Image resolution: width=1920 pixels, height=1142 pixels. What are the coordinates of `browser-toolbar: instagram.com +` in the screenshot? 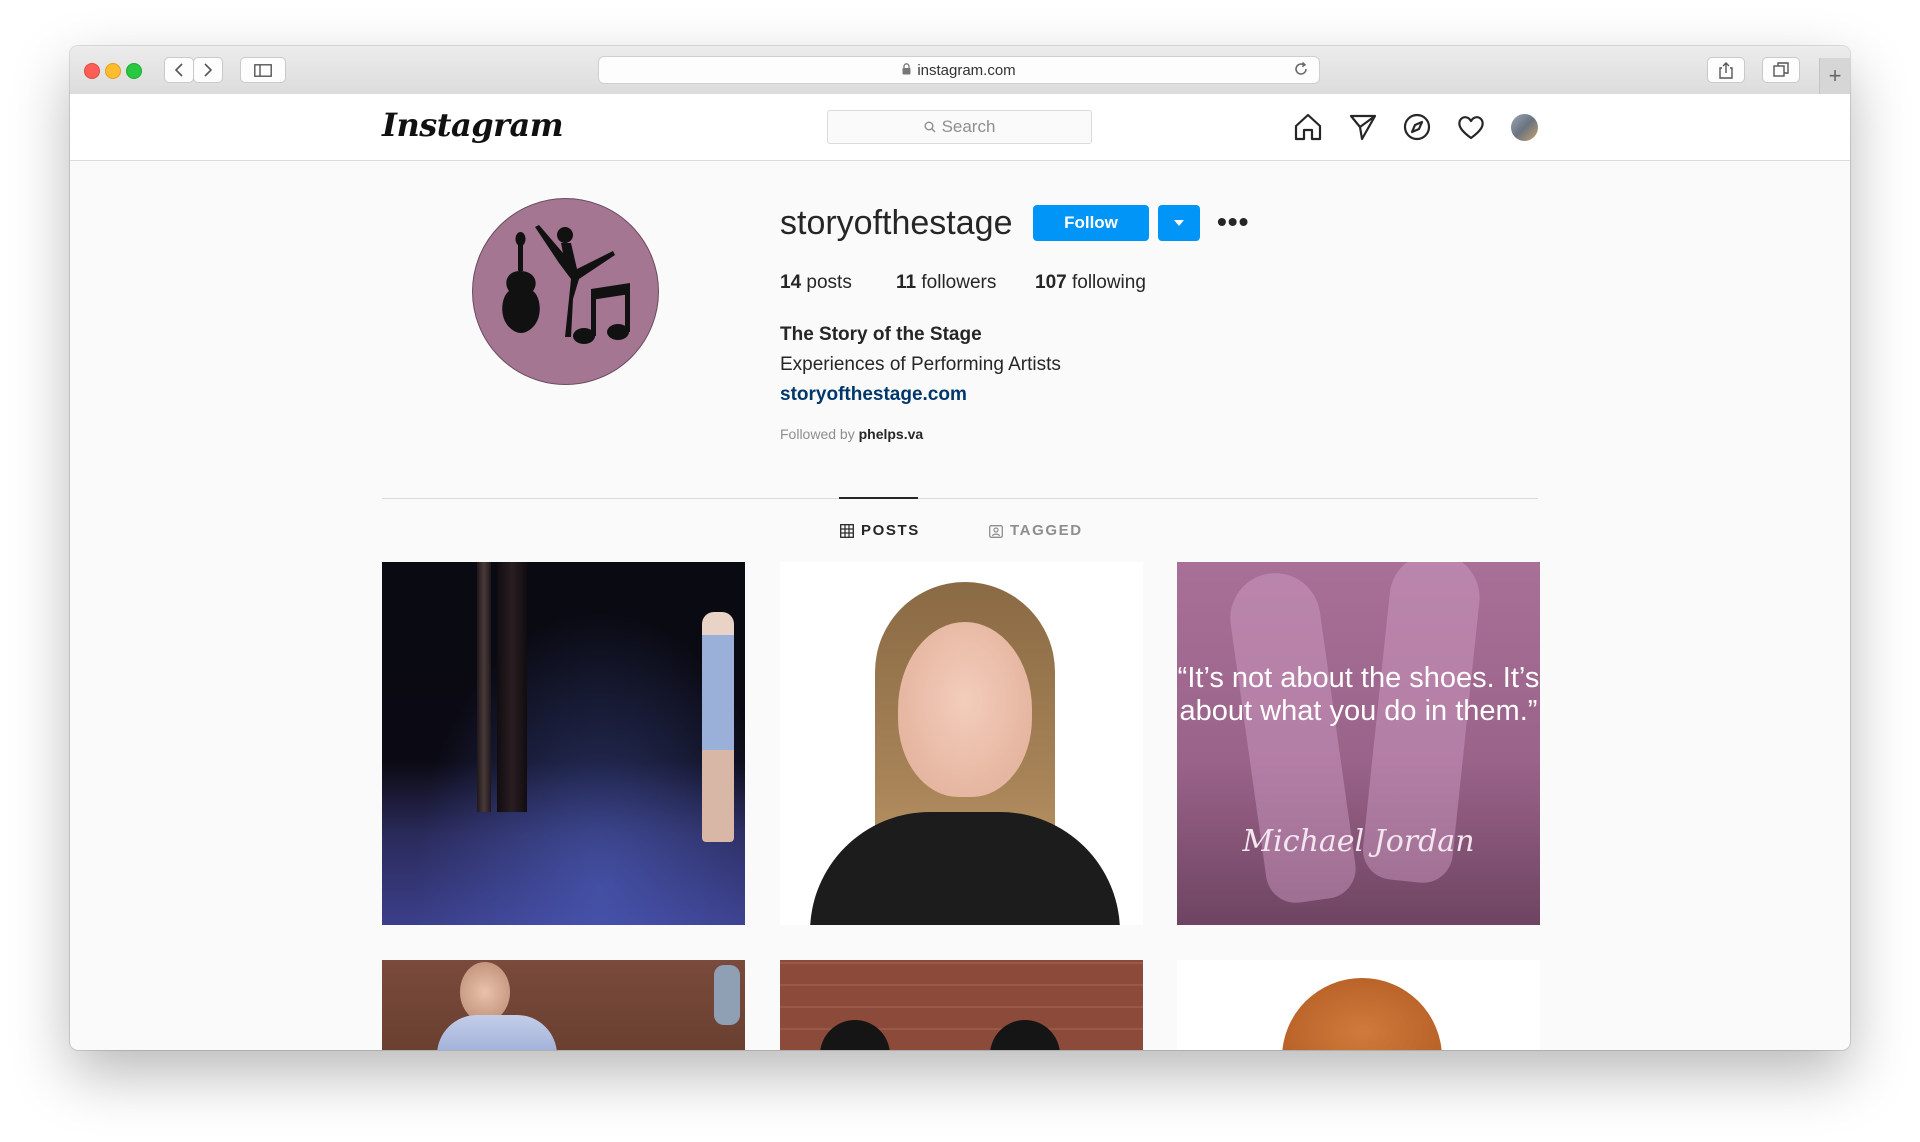 It's located at (960, 70).